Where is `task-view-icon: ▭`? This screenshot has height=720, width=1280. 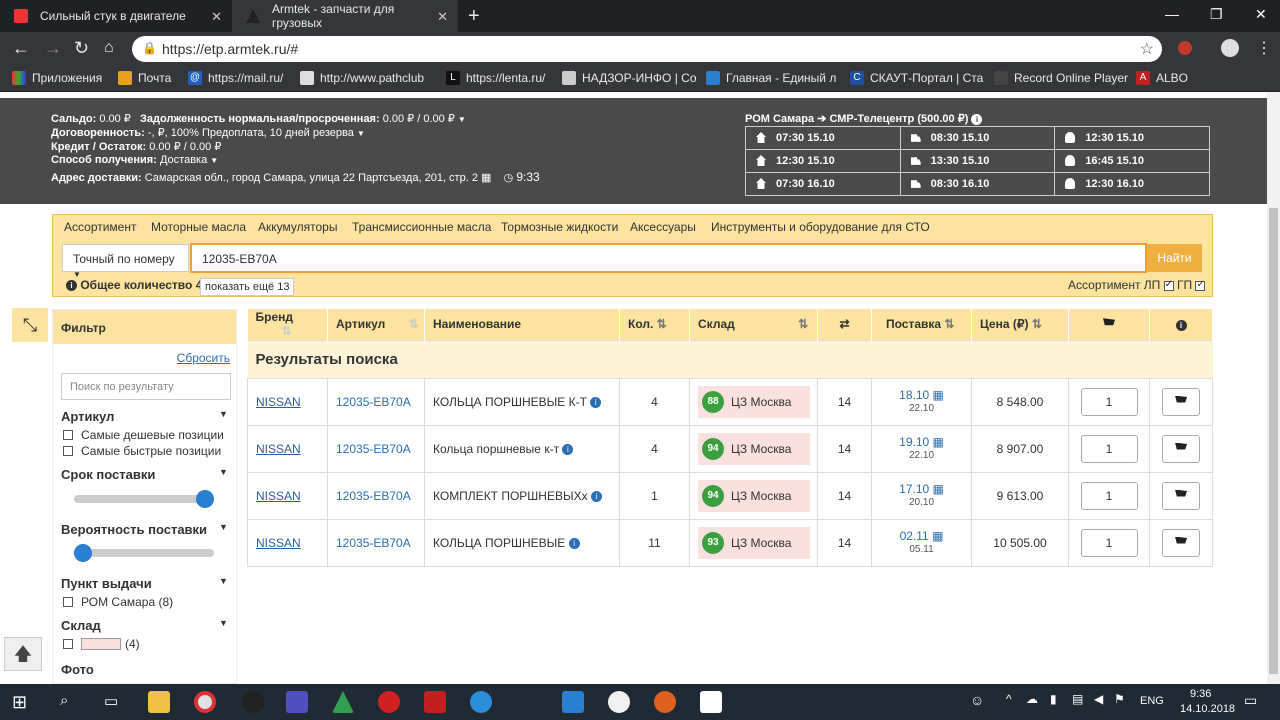 task-view-icon: ▭ is located at coordinates (111, 701).